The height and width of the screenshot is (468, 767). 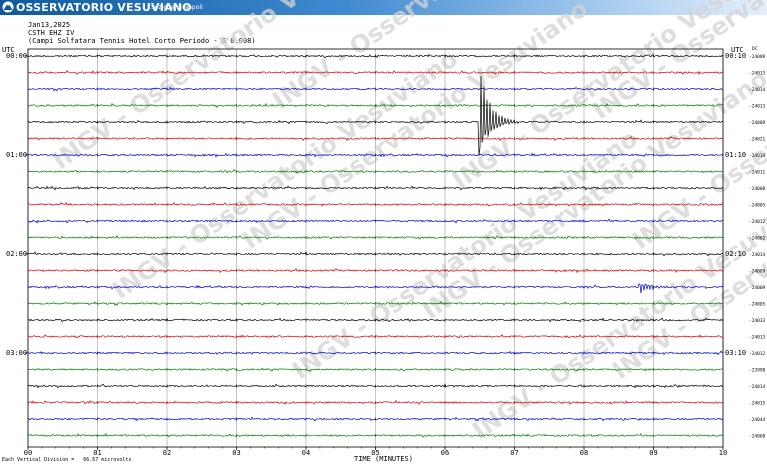 I want to click on right-time-label: 01:10, so click(x=735, y=155).